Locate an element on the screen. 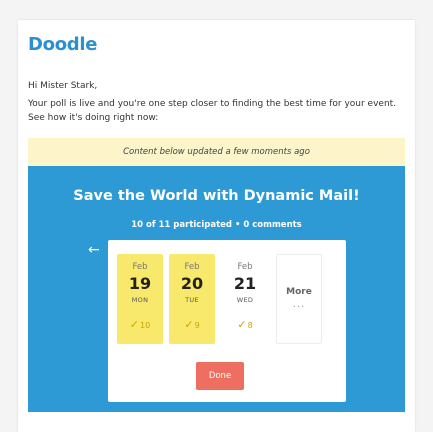  date-option-feb-19: Feb 19 MON ✓10 is located at coordinates (140, 299).